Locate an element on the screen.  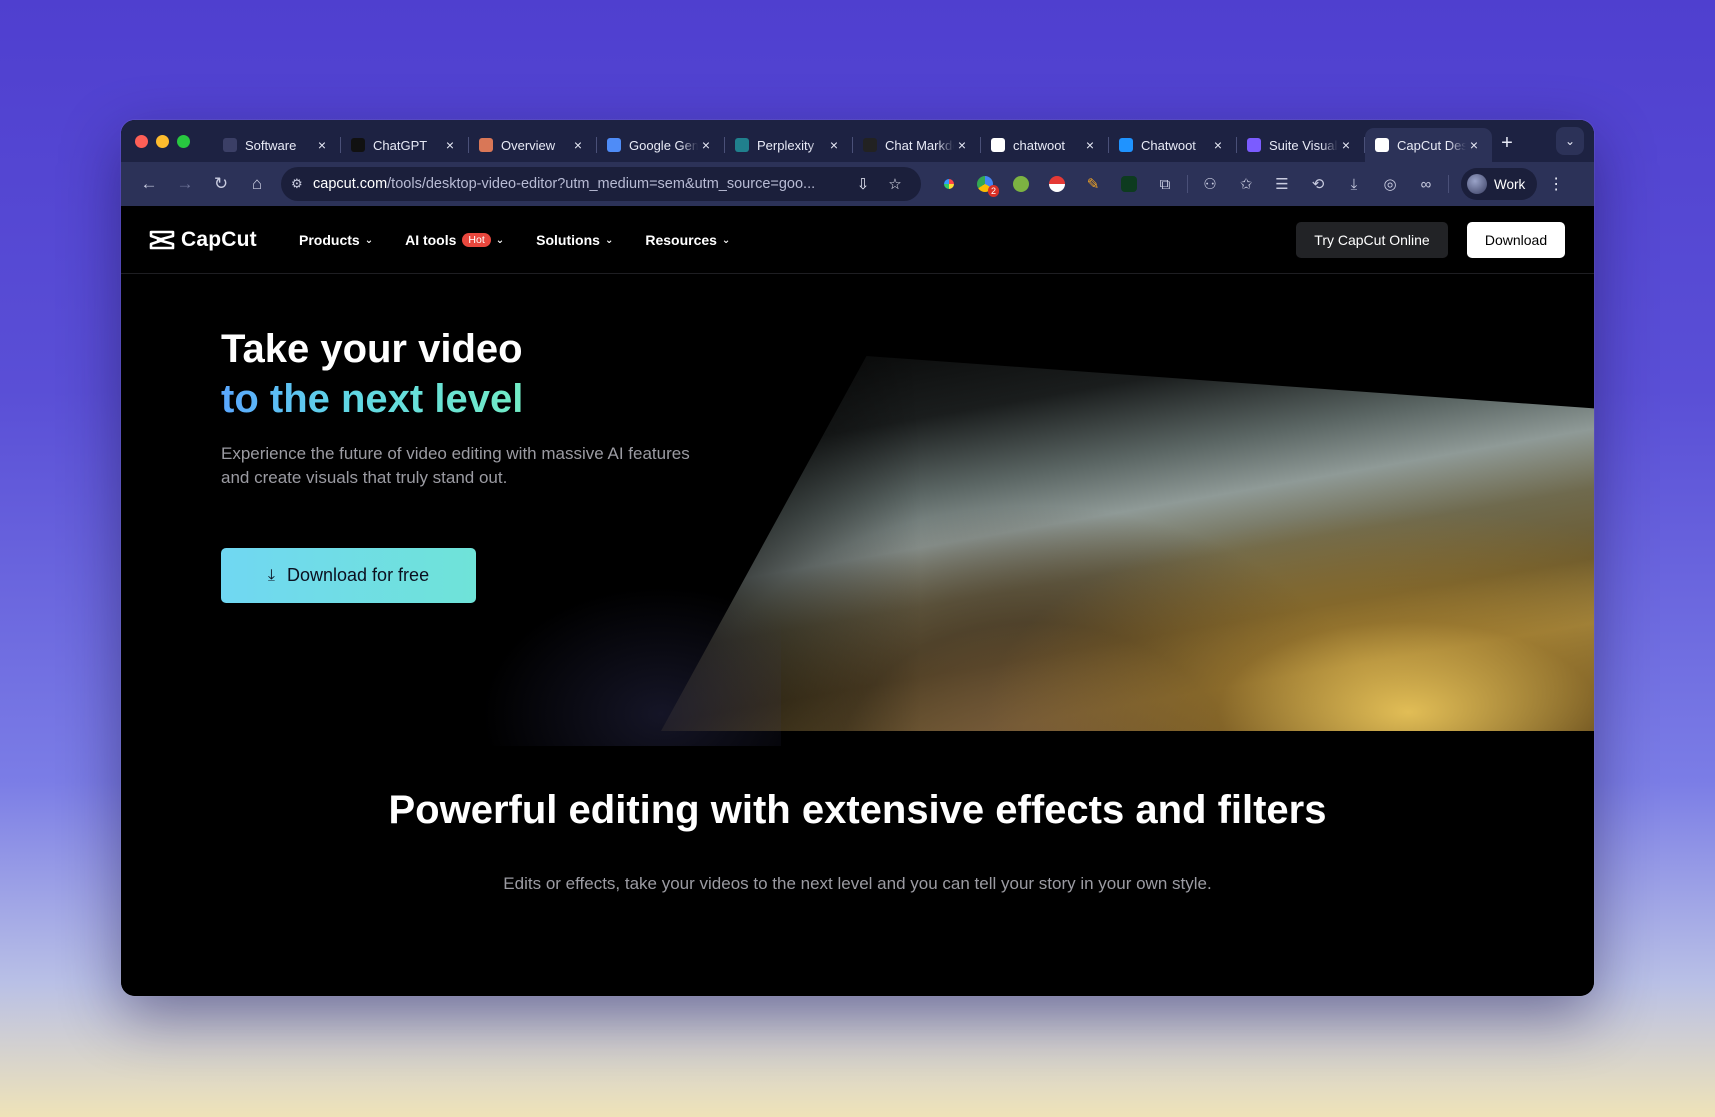
browser-tab: chatwoot × is located at coordinates (1044, 145).